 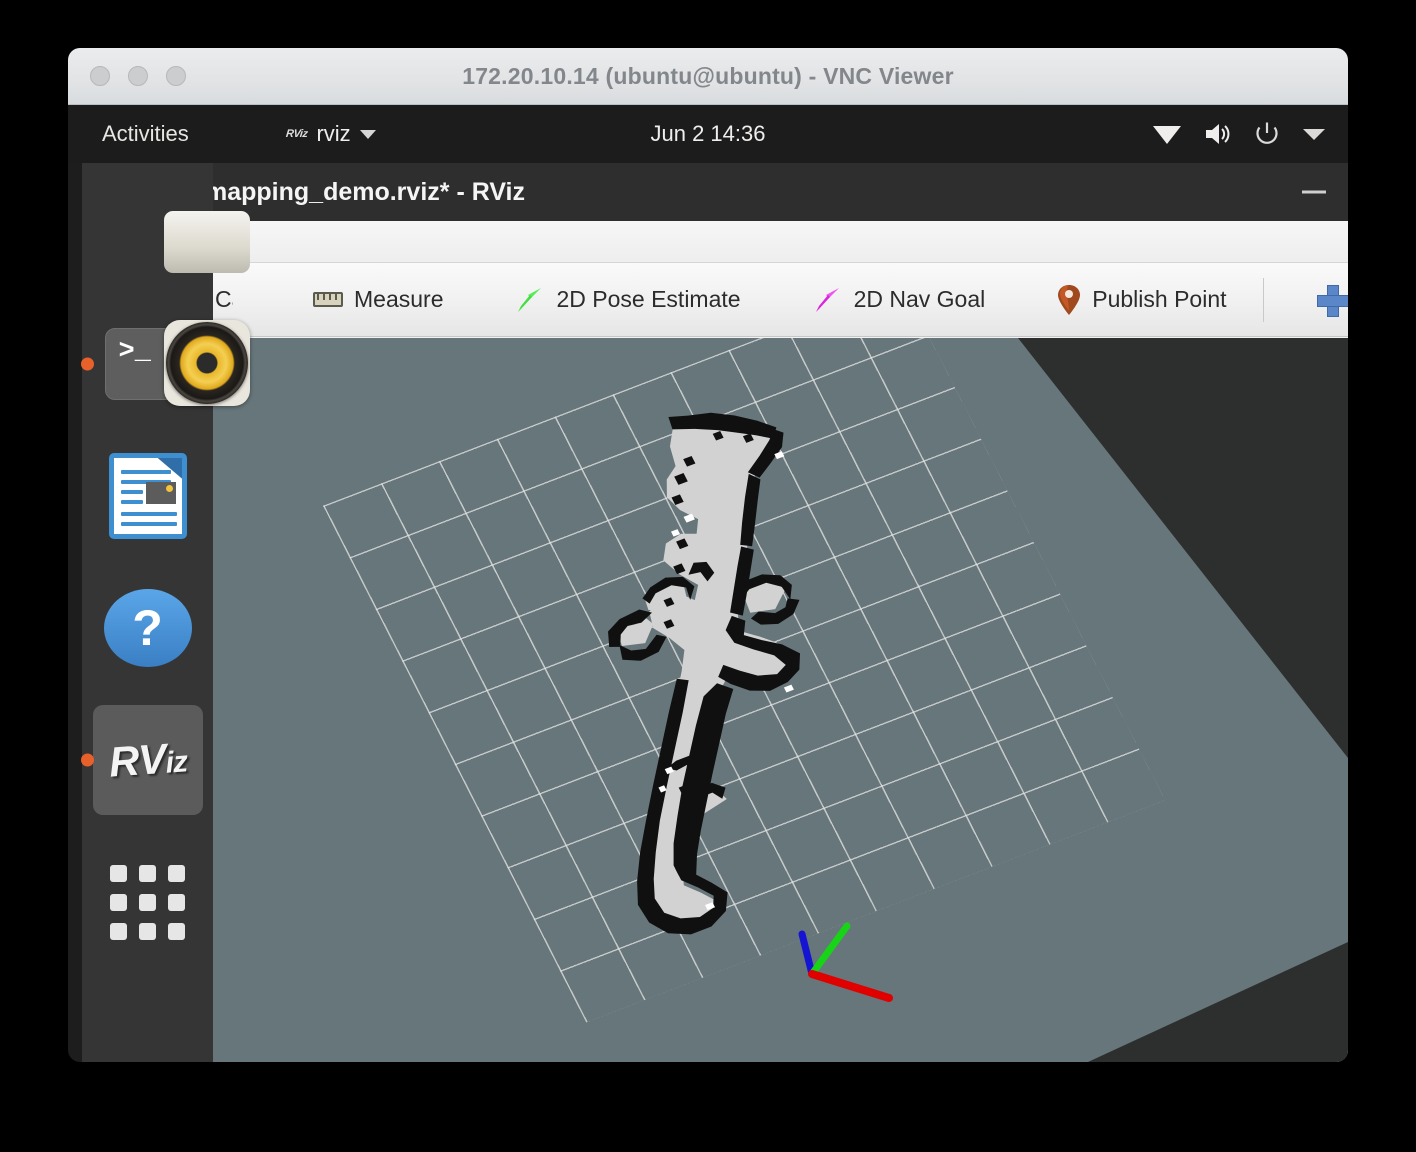 I want to click on tool-button-2d-pose-estimate: 2D Pose Estimate, so click(x=627, y=300).